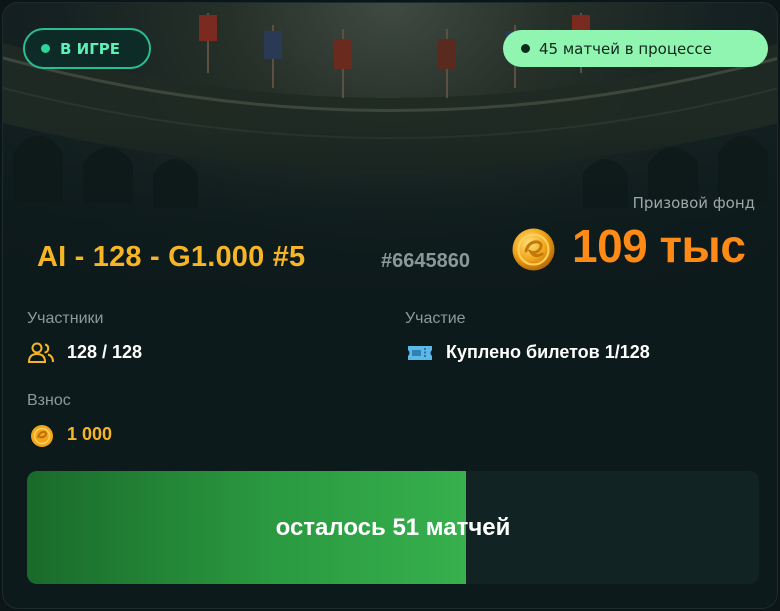 The height and width of the screenshot is (611, 780). Describe the element at coordinates (65, 318) in the screenshot. I see `participants-label: Участники` at that location.